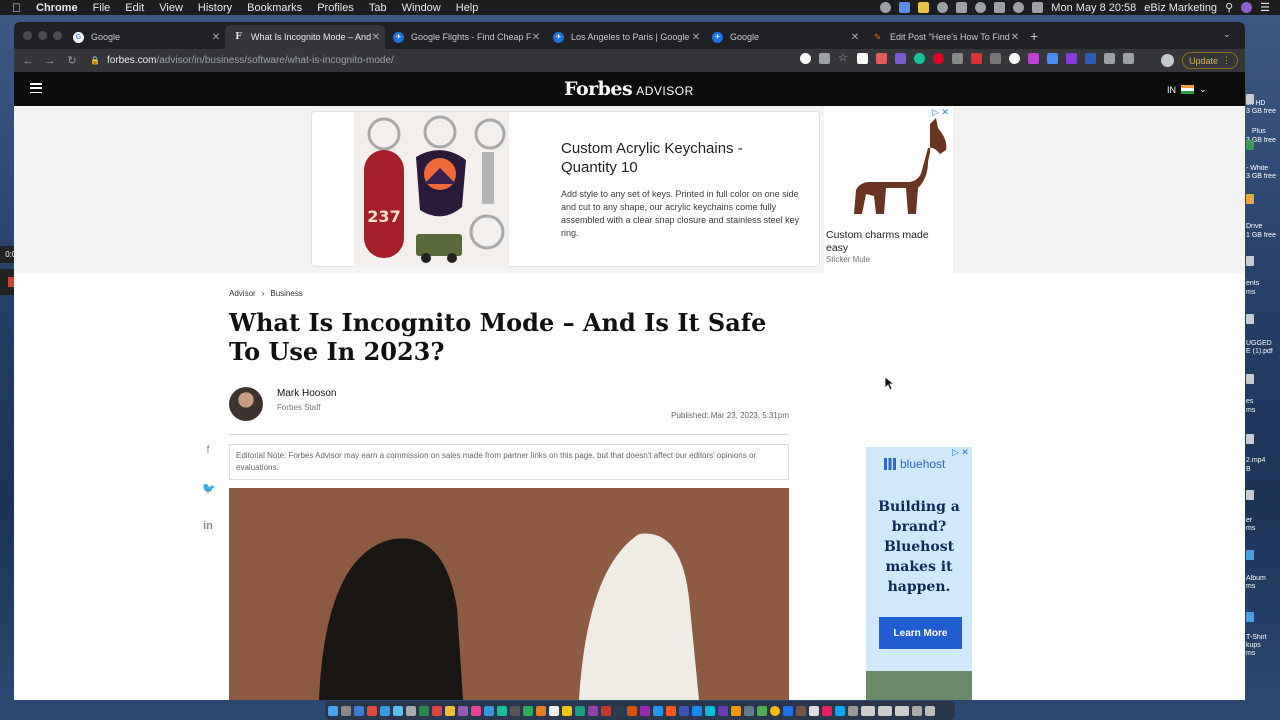 Image resolution: width=1280 pixels, height=720 pixels. I want to click on tab-google-flights: ✈ Google Flights - Find Cheap Flights ✕, so click(465, 37).